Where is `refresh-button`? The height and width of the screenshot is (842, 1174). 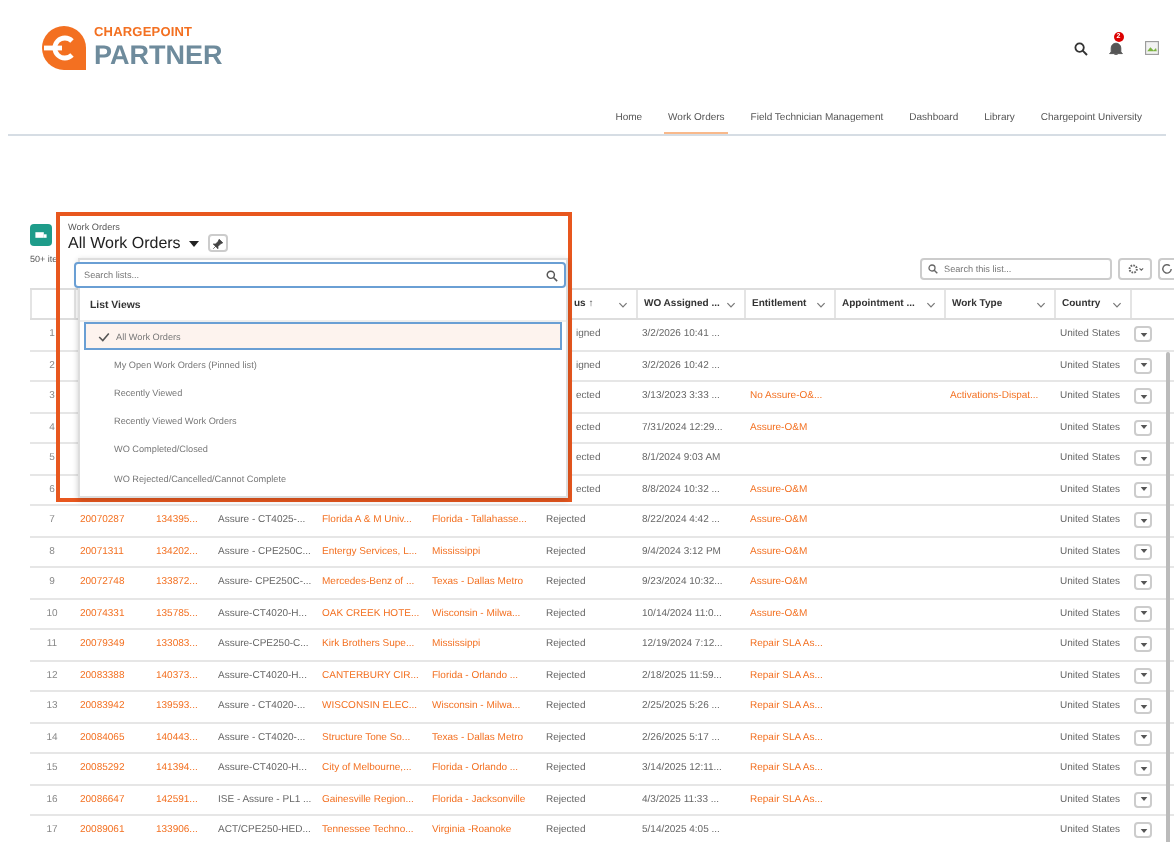 refresh-button is located at coordinates (1166, 269).